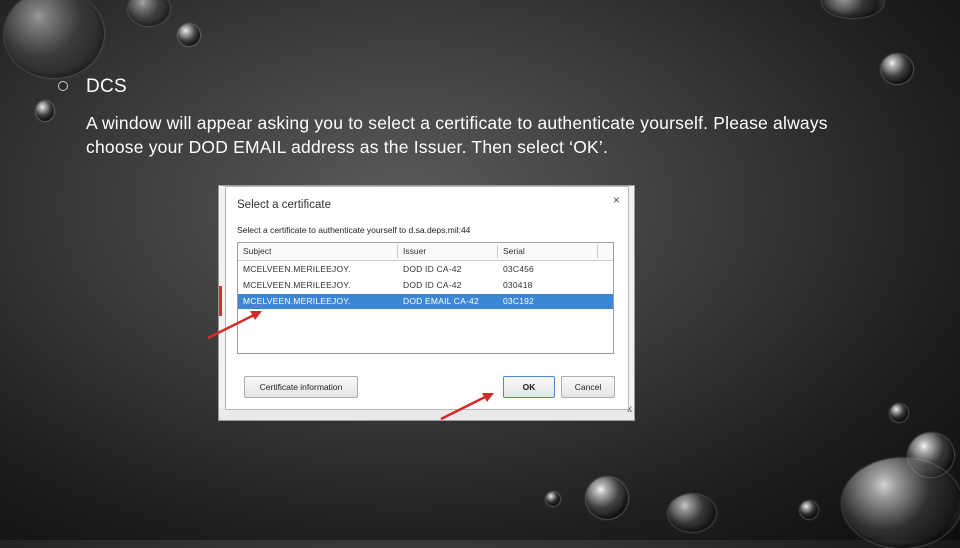 The height and width of the screenshot is (548, 960). Describe the element at coordinates (588, 387) in the screenshot. I see `cancel-button: Cancel` at that location.